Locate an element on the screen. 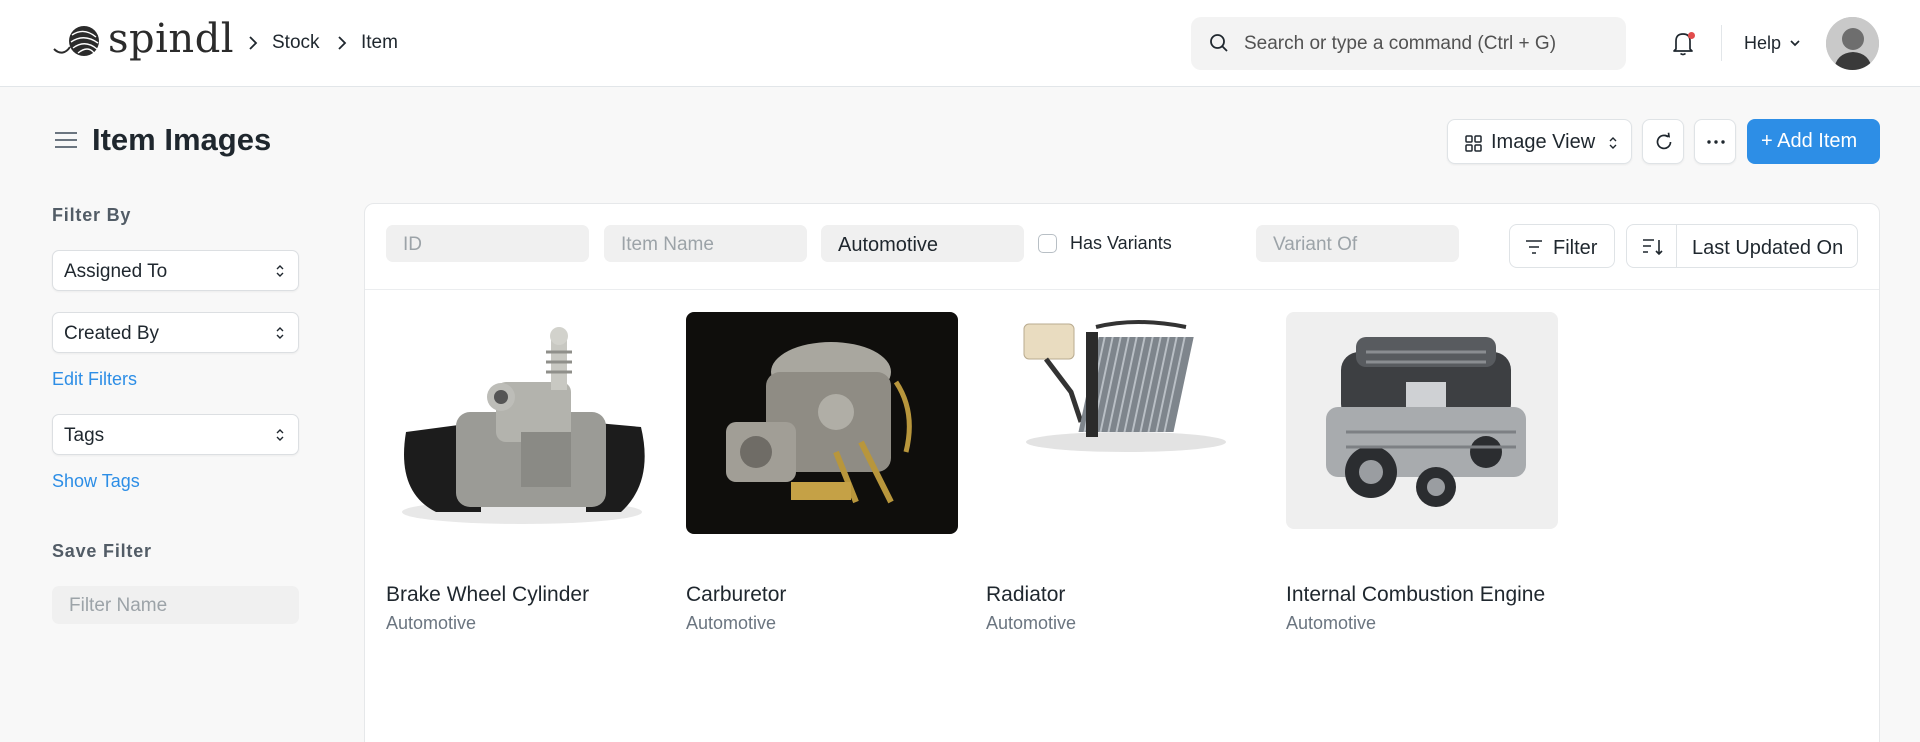  view-switcher-label: Image View is located at coordinates (1543, 142).